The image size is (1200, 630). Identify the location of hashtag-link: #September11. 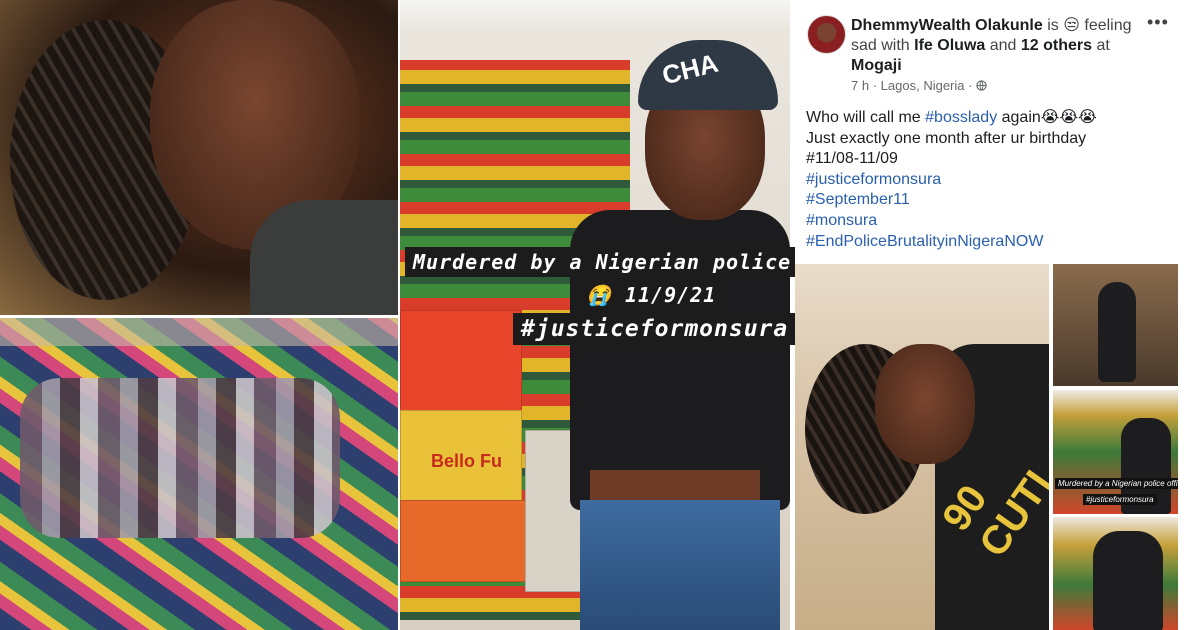
(996, 200).